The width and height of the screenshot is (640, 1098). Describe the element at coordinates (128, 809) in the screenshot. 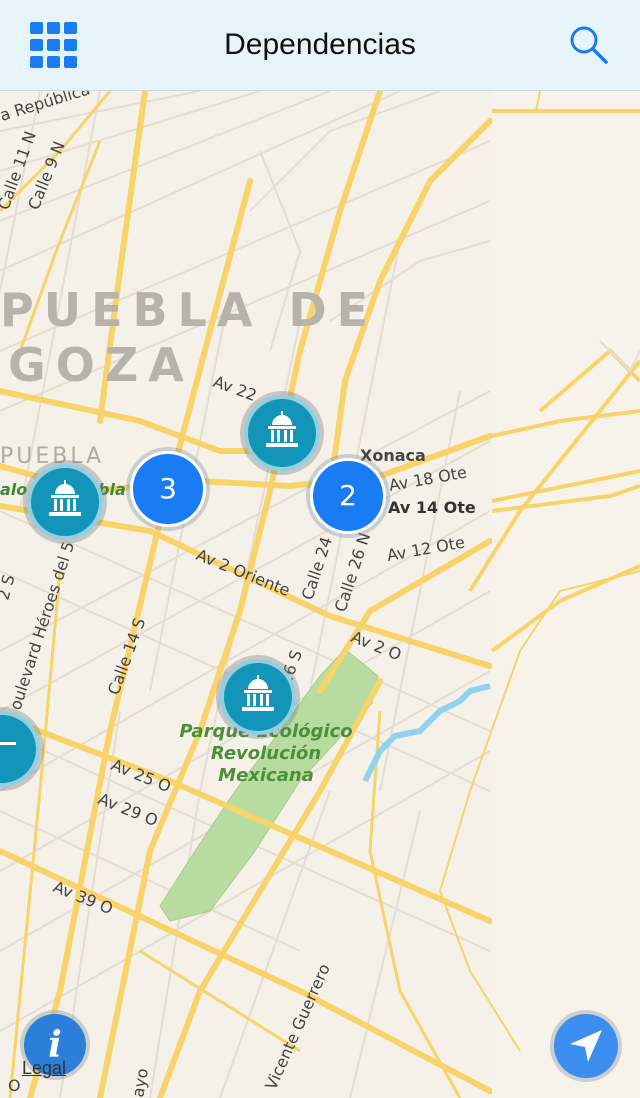

I see `street-label: Av 29 O` at that location.